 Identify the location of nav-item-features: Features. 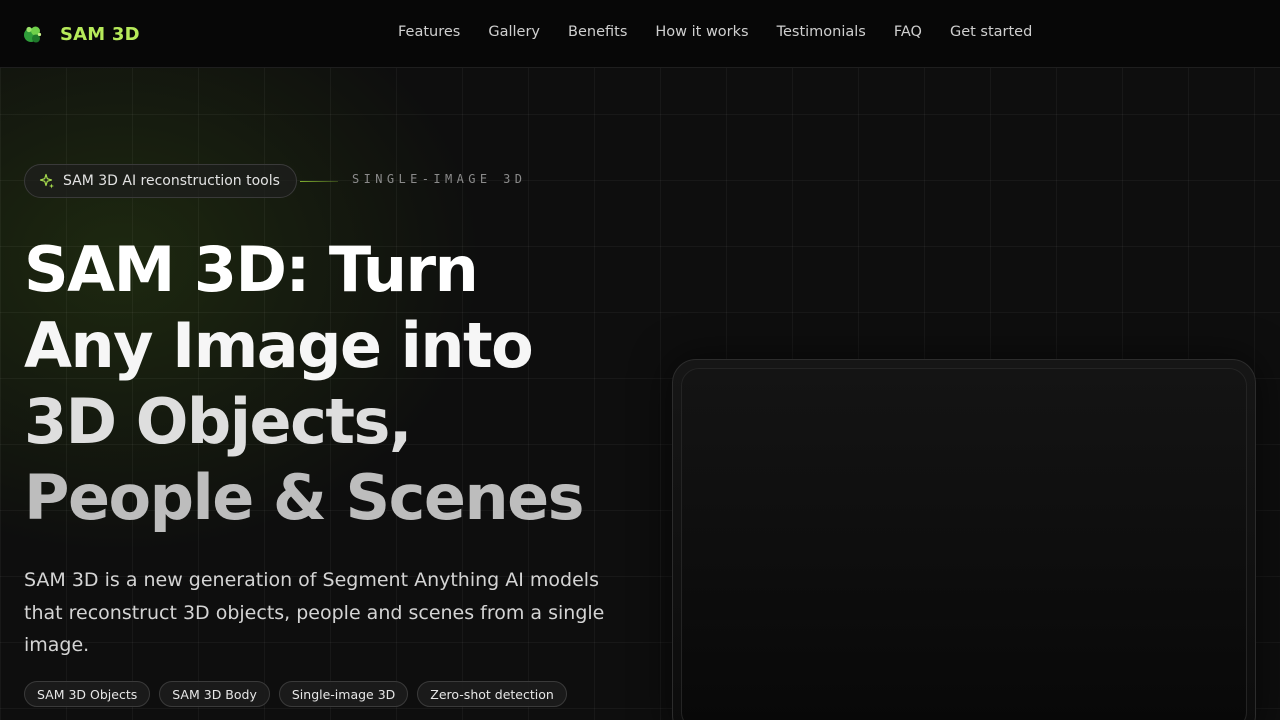
(429, 34).